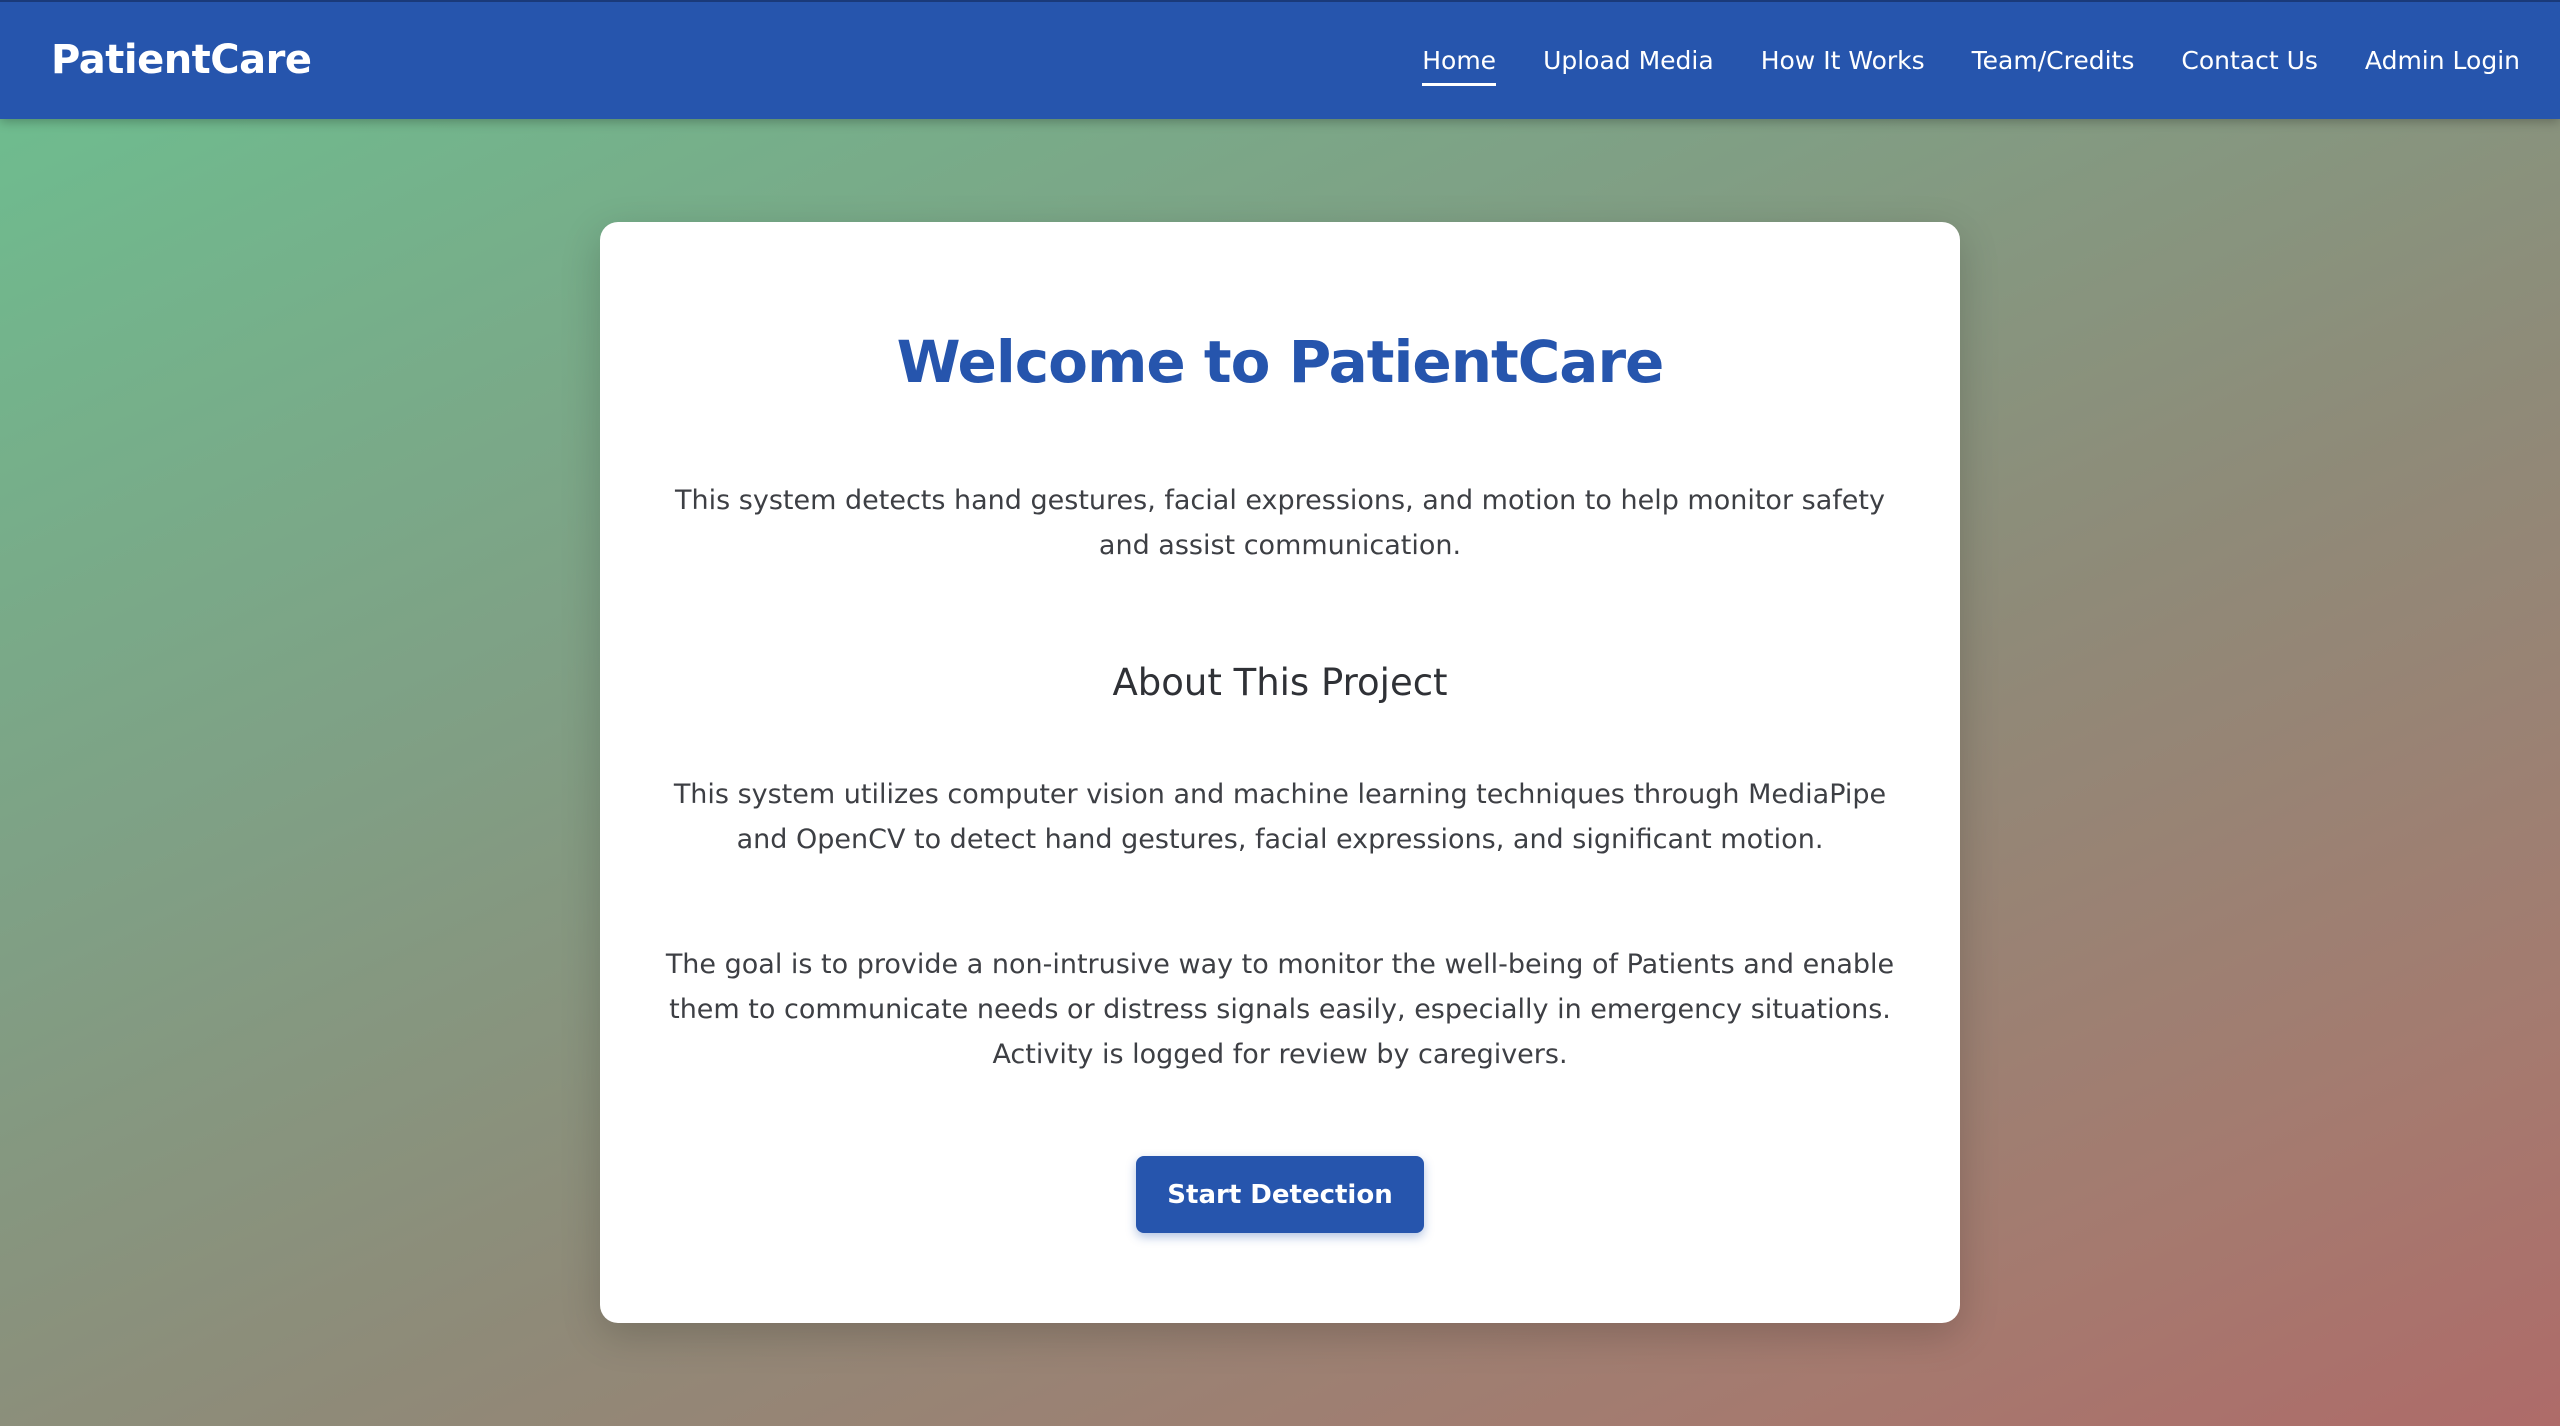  I want to click on page-title: Welcome to PatientCare, so click(1280, 362).